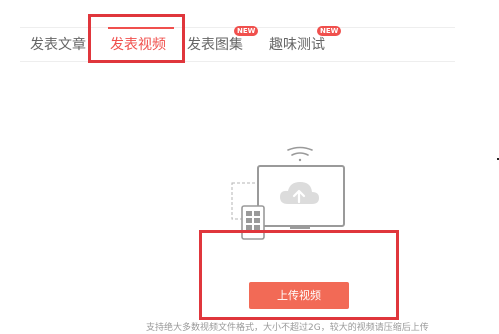 This screenshot has height=334, width=499. Describe the element at coordinates (287, 328) in the screenshot. I see `upload-hint: 支持绝大多数视频文件格式，大小不超过2G，较大的视频请压缩后上传` at that location.